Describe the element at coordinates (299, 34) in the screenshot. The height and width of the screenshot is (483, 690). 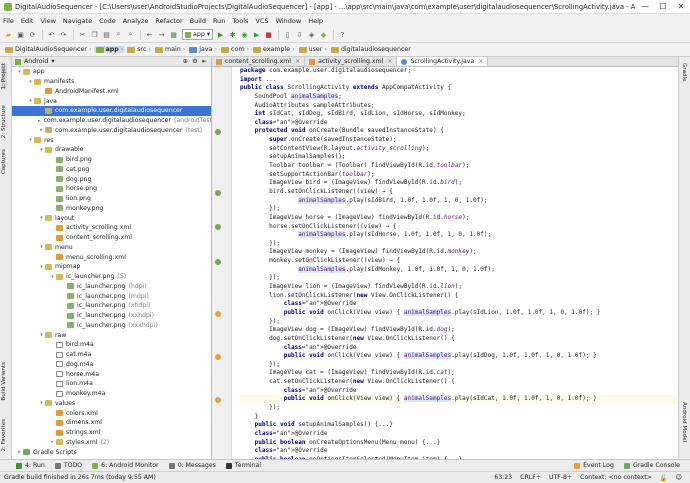
I see `sdk-manager-icon: ⇩` at that location.